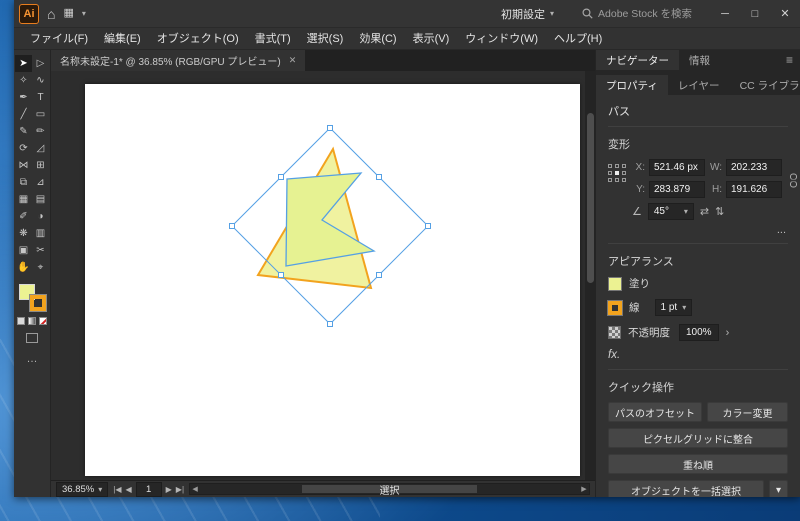 This screenshot has width=800, height=521. What do you see at coordinates (293, 60) in the screenshot?
I see `document-close-icon: ✕` at bounding box center [293, 60].